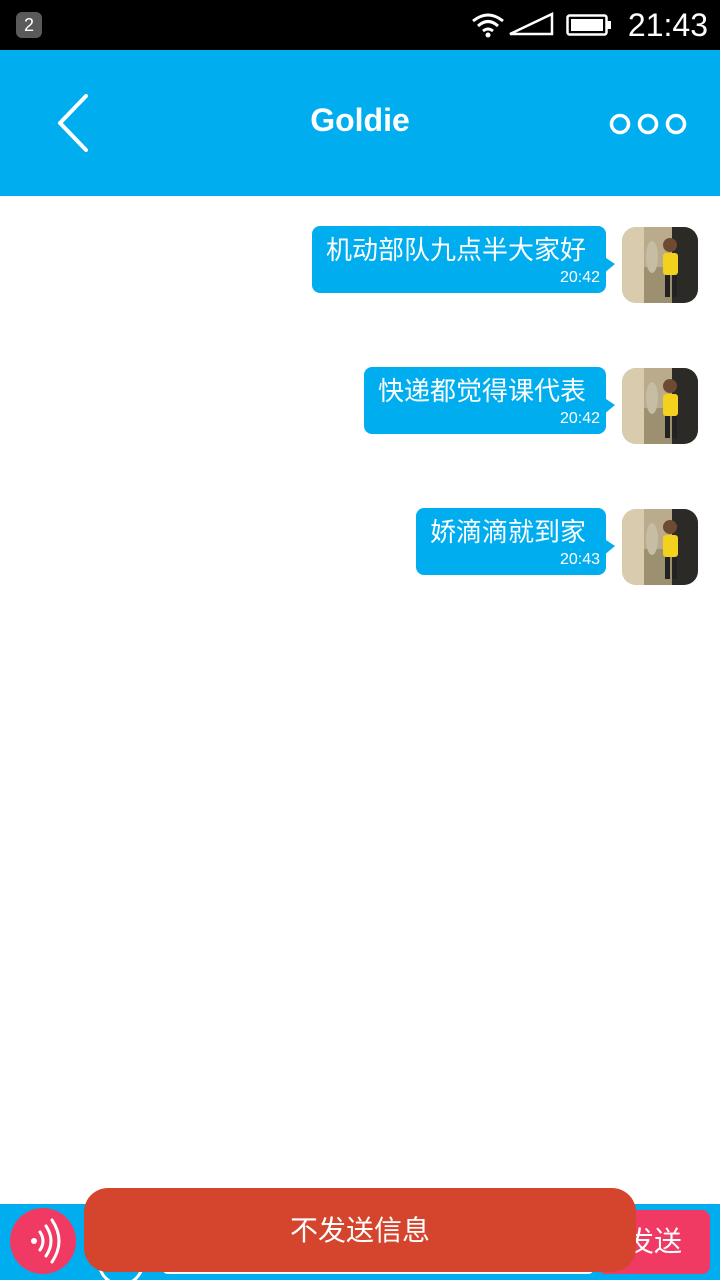 The image size is (720, 1286). What do you see at coordinates (579, 559) in the screenshot?
I see `message-time: 20:43` at bounding box center [579, 559].